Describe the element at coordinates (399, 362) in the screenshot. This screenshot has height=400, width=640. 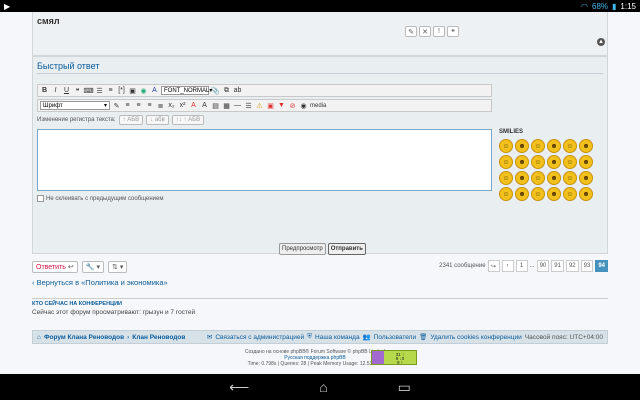
I see `counter-line3: 9 ↑` at that location.